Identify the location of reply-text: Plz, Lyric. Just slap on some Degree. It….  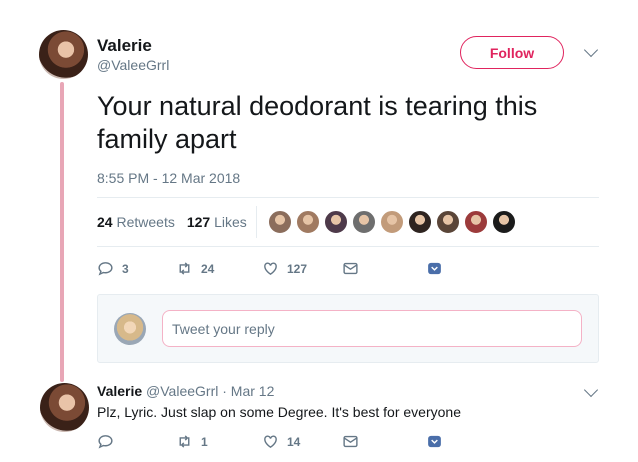
(279, 412).